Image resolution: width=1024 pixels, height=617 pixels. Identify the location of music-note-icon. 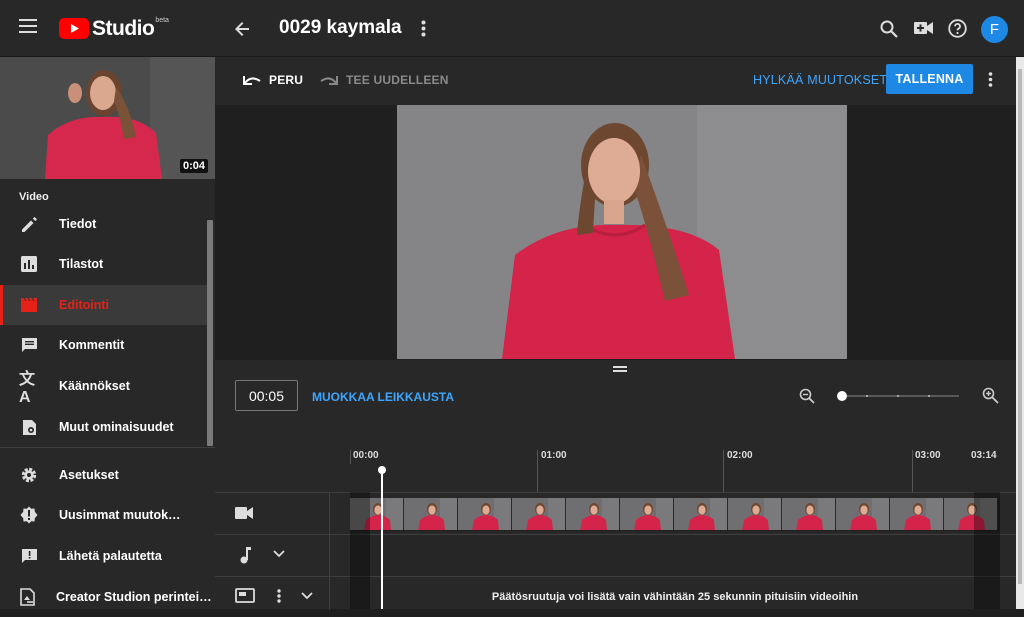
(245, 555).